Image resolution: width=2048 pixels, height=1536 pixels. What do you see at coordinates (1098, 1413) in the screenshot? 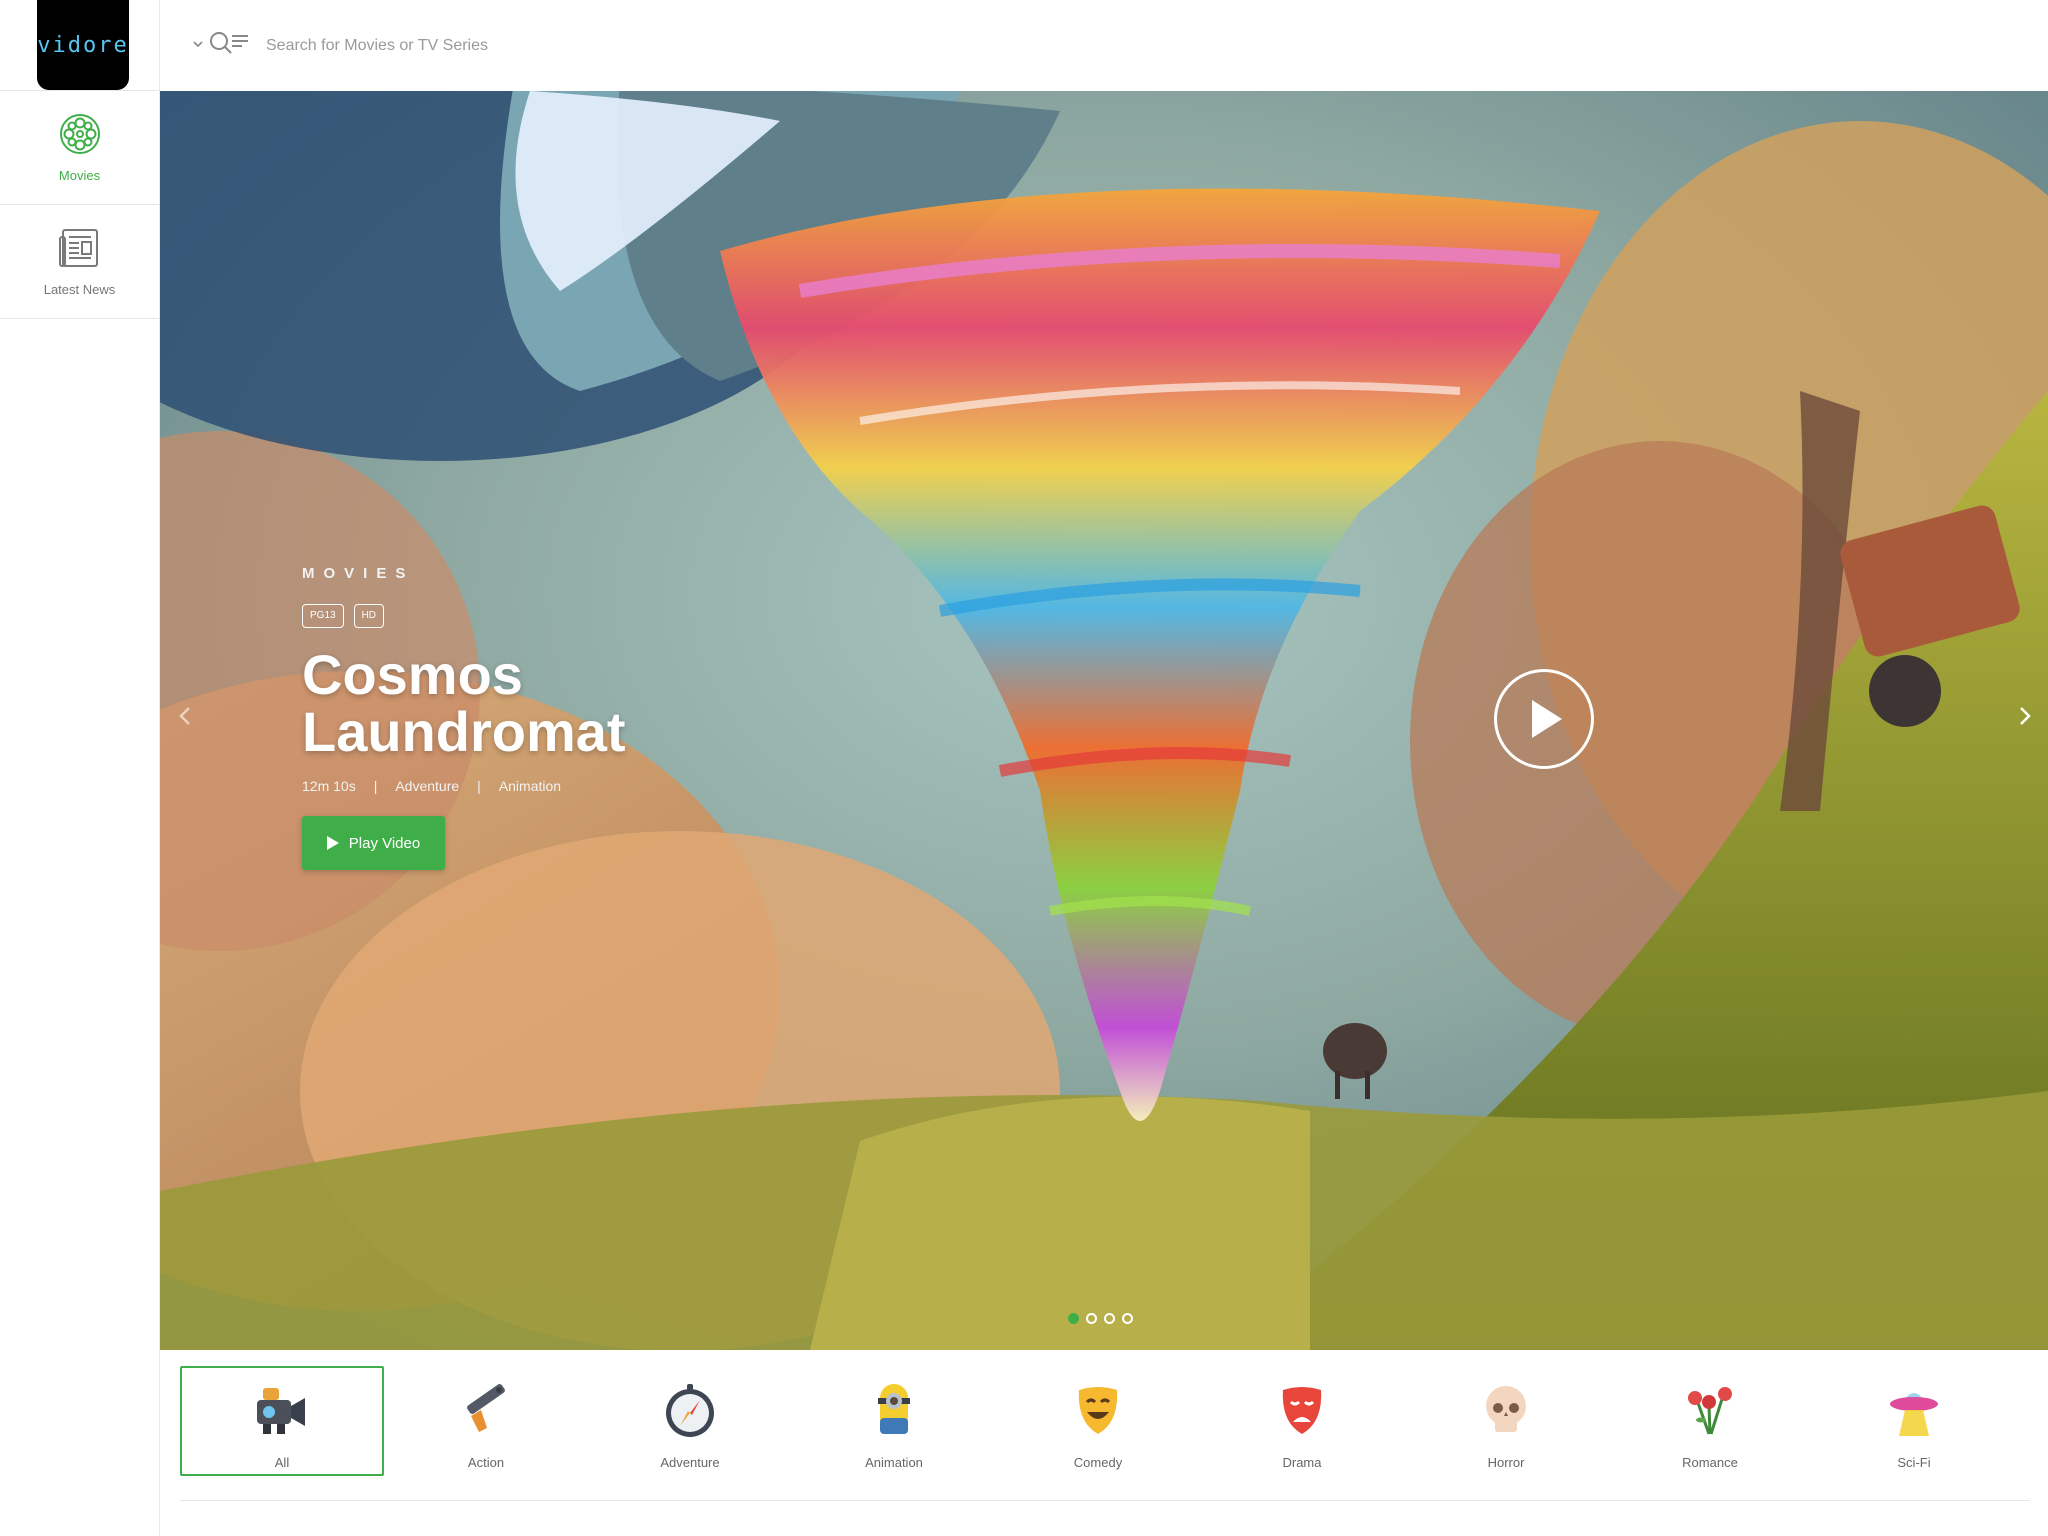
I see `comedy-mask-icon` at bounding box center [1098, 1413].